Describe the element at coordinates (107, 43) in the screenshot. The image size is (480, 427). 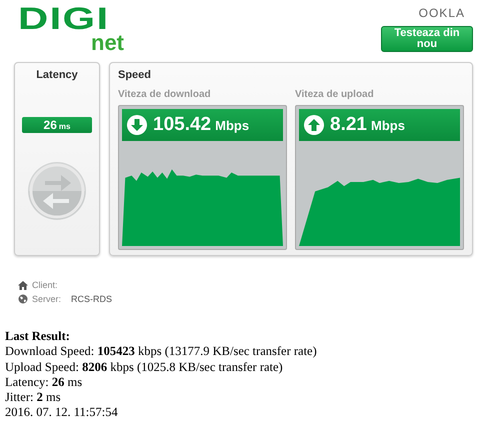
I see `logo-subtitle: net` at that location.